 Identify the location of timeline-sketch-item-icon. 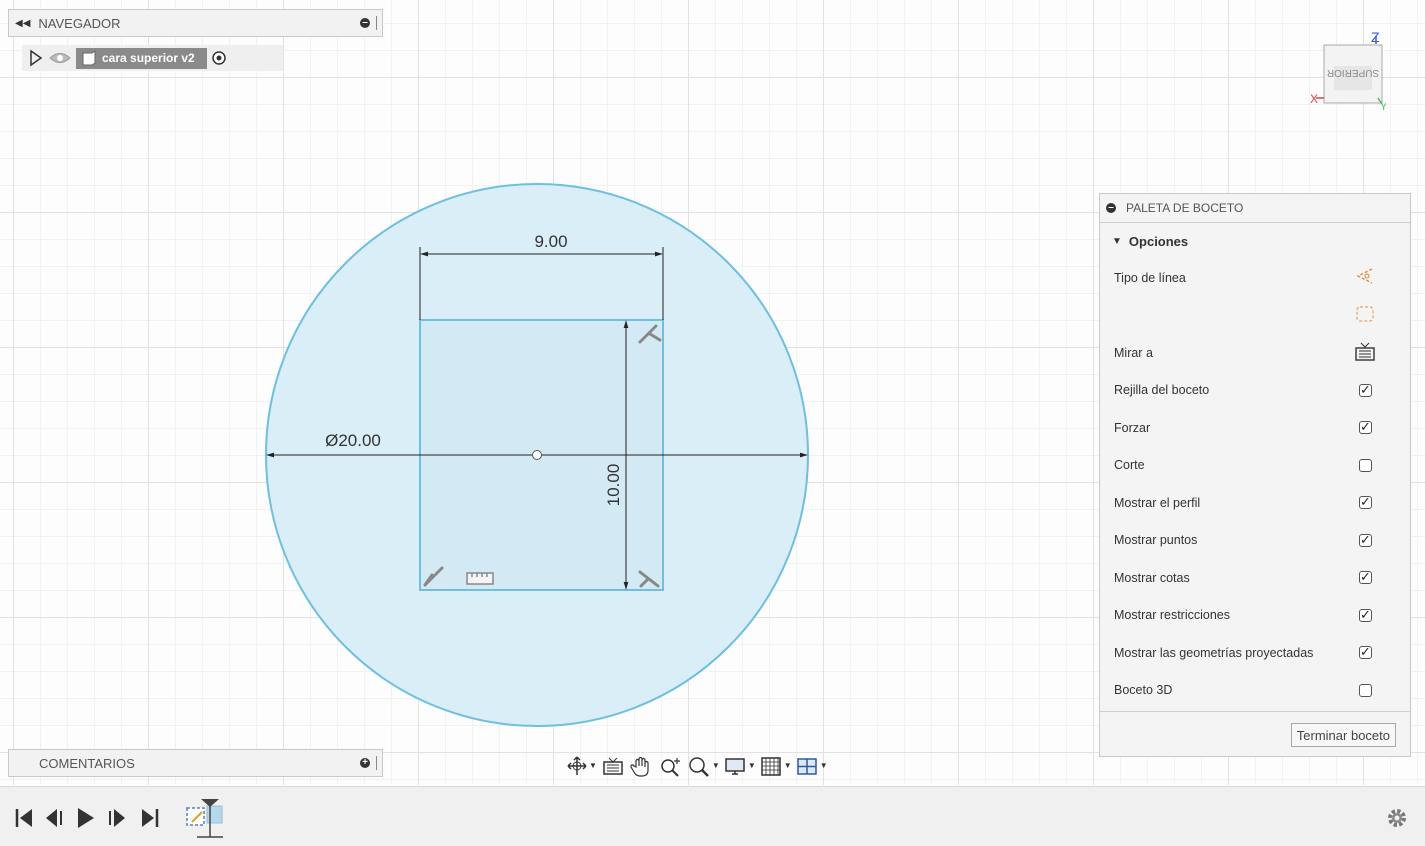
(210, 816).